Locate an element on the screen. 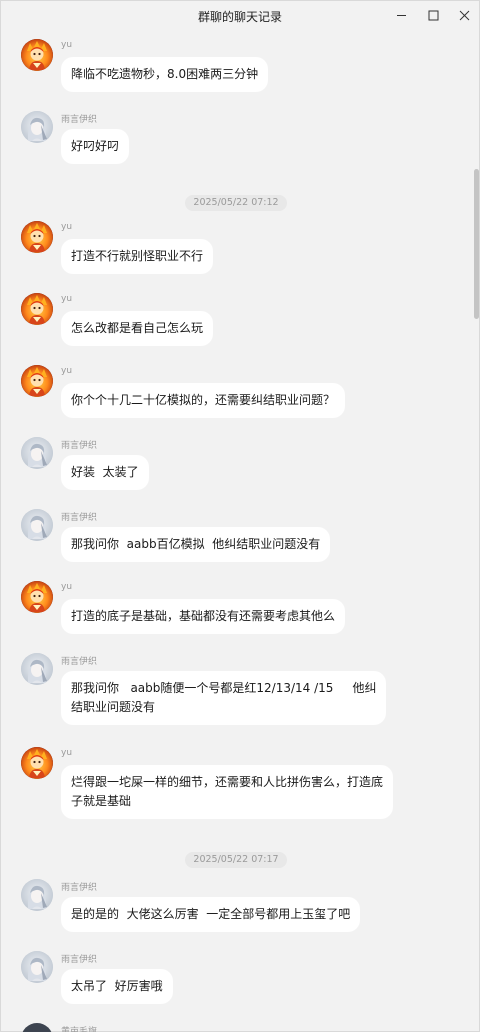 The width and height of the screenshot is (480, 1032). message-bubble: 那我问你 aabb百亿模拟 他纠结职业问题没有 is located at coordinates (196, 544).